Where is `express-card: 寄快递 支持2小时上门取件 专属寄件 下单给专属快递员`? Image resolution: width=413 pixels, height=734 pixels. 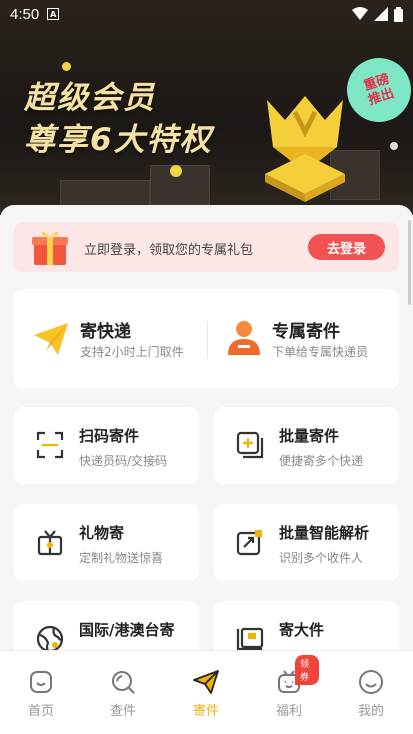
express-card: 寄快递 支持2小时上门取件 专属寄件 下单给专属快递员 is located at coordinates (206, 339).